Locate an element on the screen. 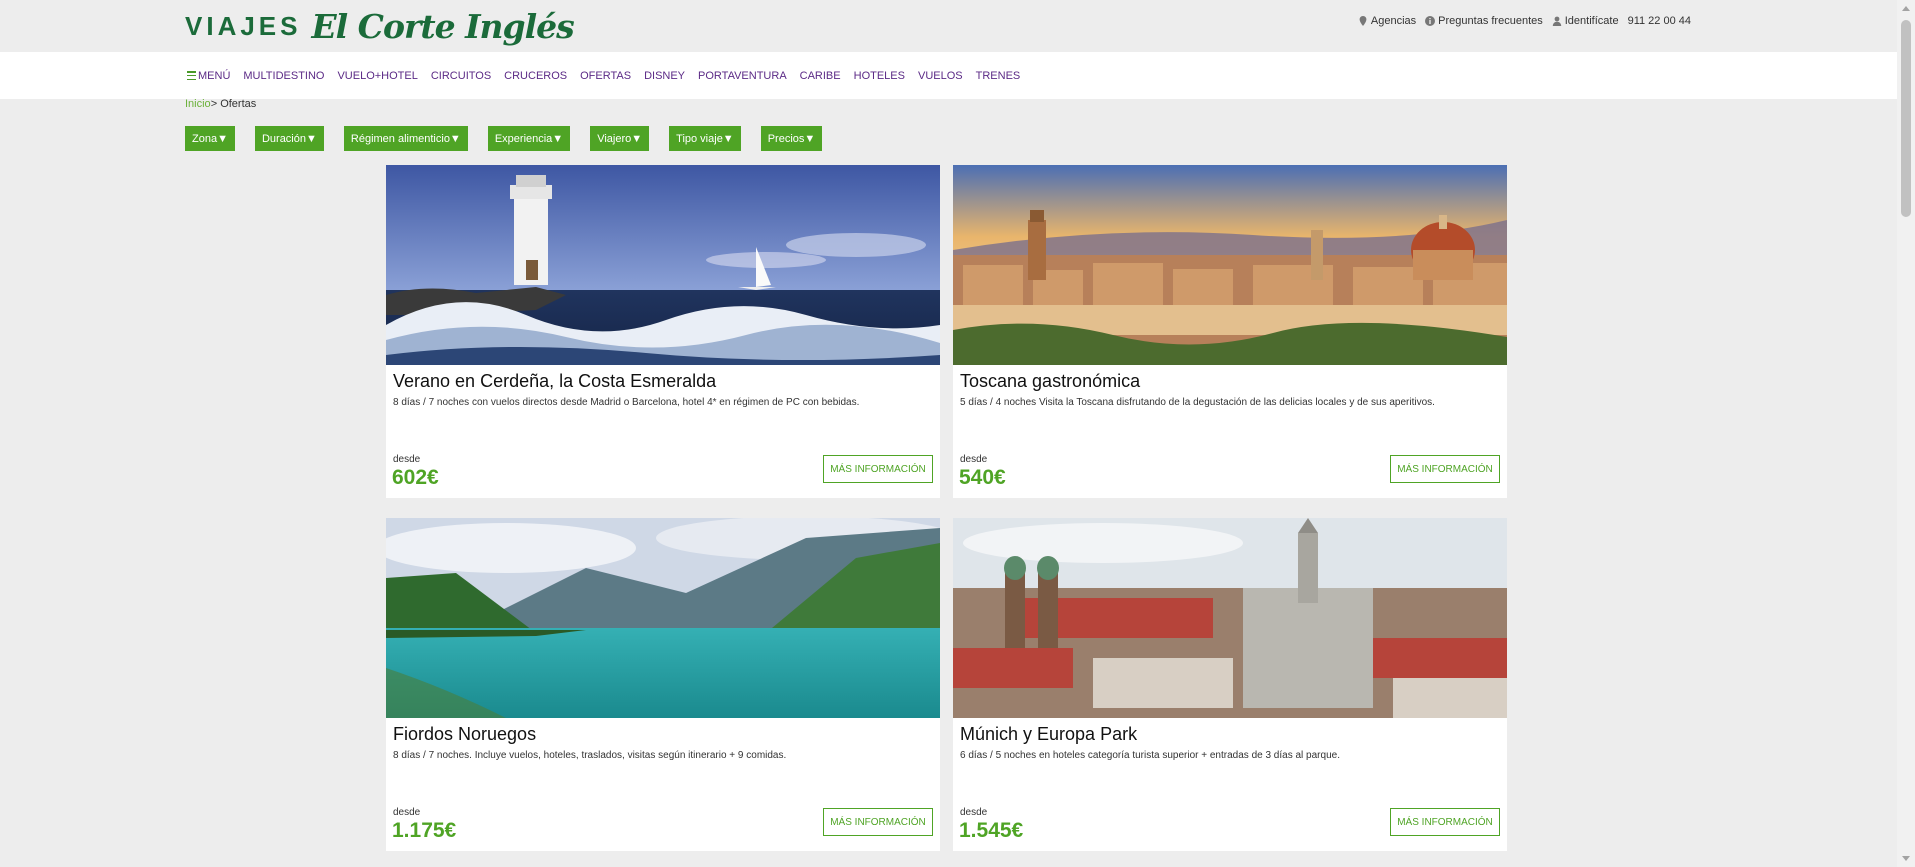 This screenshot has height=867, width=1915. scrollbar-thumb is located at coordinates (1906, 118).